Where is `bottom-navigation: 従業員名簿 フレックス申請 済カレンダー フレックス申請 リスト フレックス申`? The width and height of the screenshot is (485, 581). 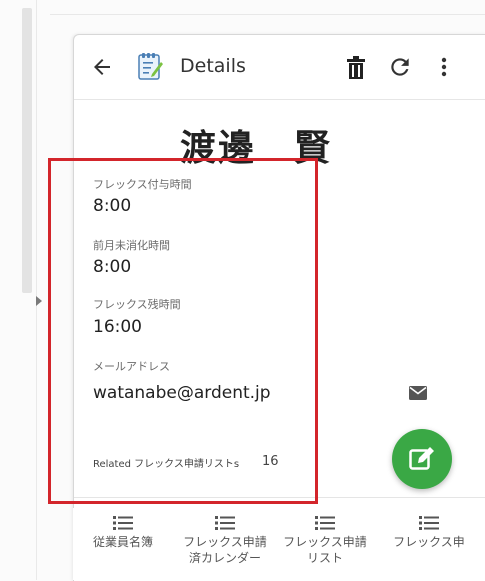 bottom-navigation: 従業員名簿 フレックス申請 済カレンダー フレックス申請 リスト フレックス申 is located at coordinates (279, 544).